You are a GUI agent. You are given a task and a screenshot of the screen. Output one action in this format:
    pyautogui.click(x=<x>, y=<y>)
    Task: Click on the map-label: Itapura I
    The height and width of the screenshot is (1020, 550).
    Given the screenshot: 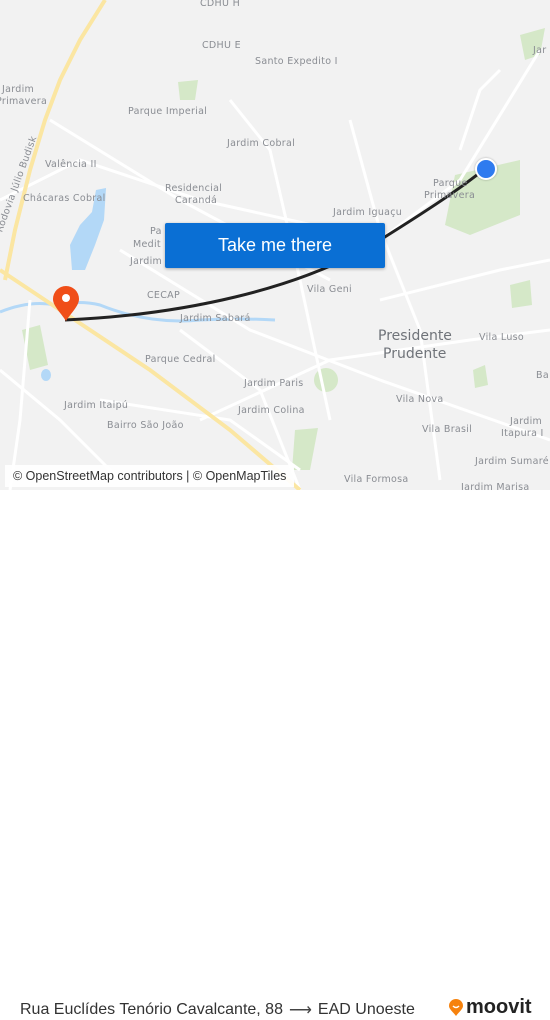 What is the action you would take?
    pyautogui.click(x=522, y=433)
    